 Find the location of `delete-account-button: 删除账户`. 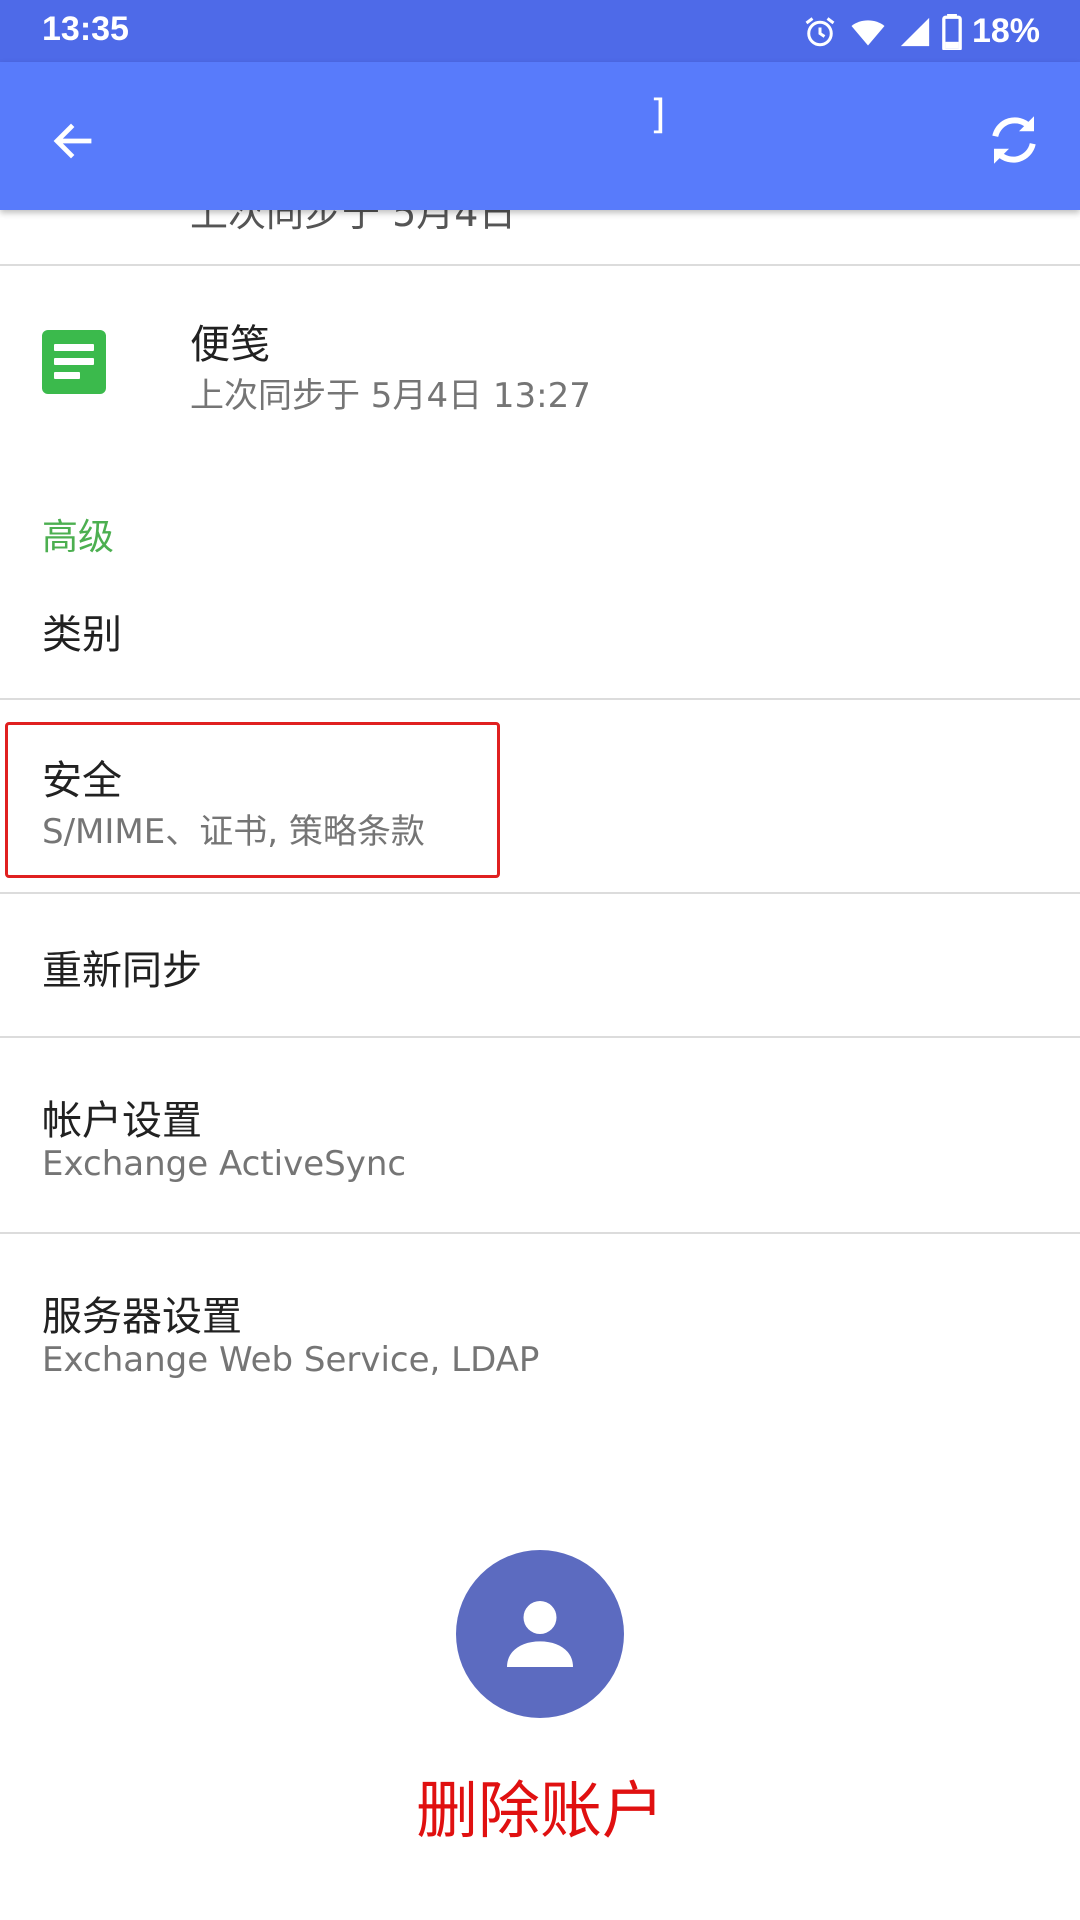

delete-account-button: 删除账户 is located at coordinates (540, 1805).